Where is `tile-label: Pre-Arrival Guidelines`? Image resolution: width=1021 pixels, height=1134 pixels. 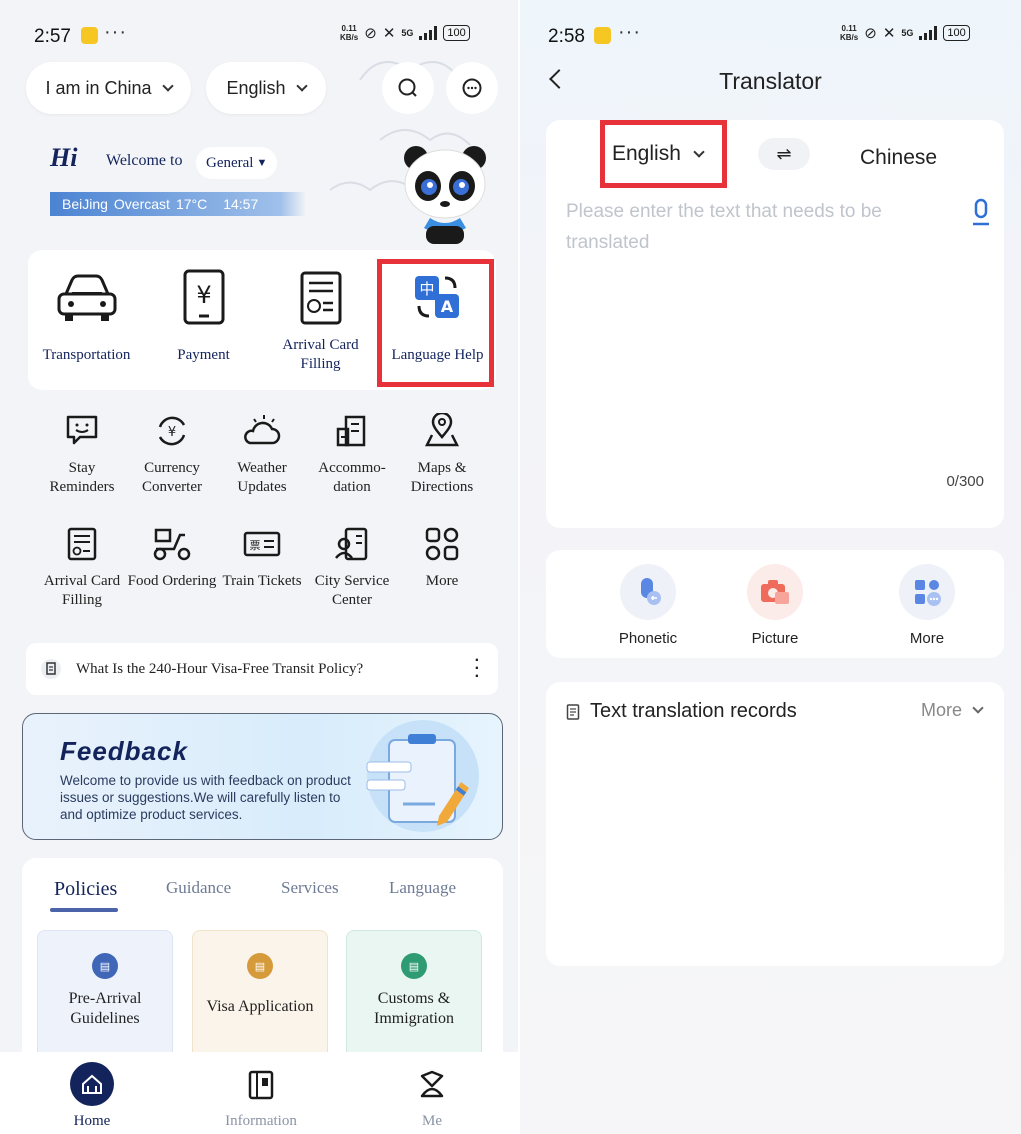
tile-label: Pre-Arrival Guidelines is located at coordinates (105, 1008).